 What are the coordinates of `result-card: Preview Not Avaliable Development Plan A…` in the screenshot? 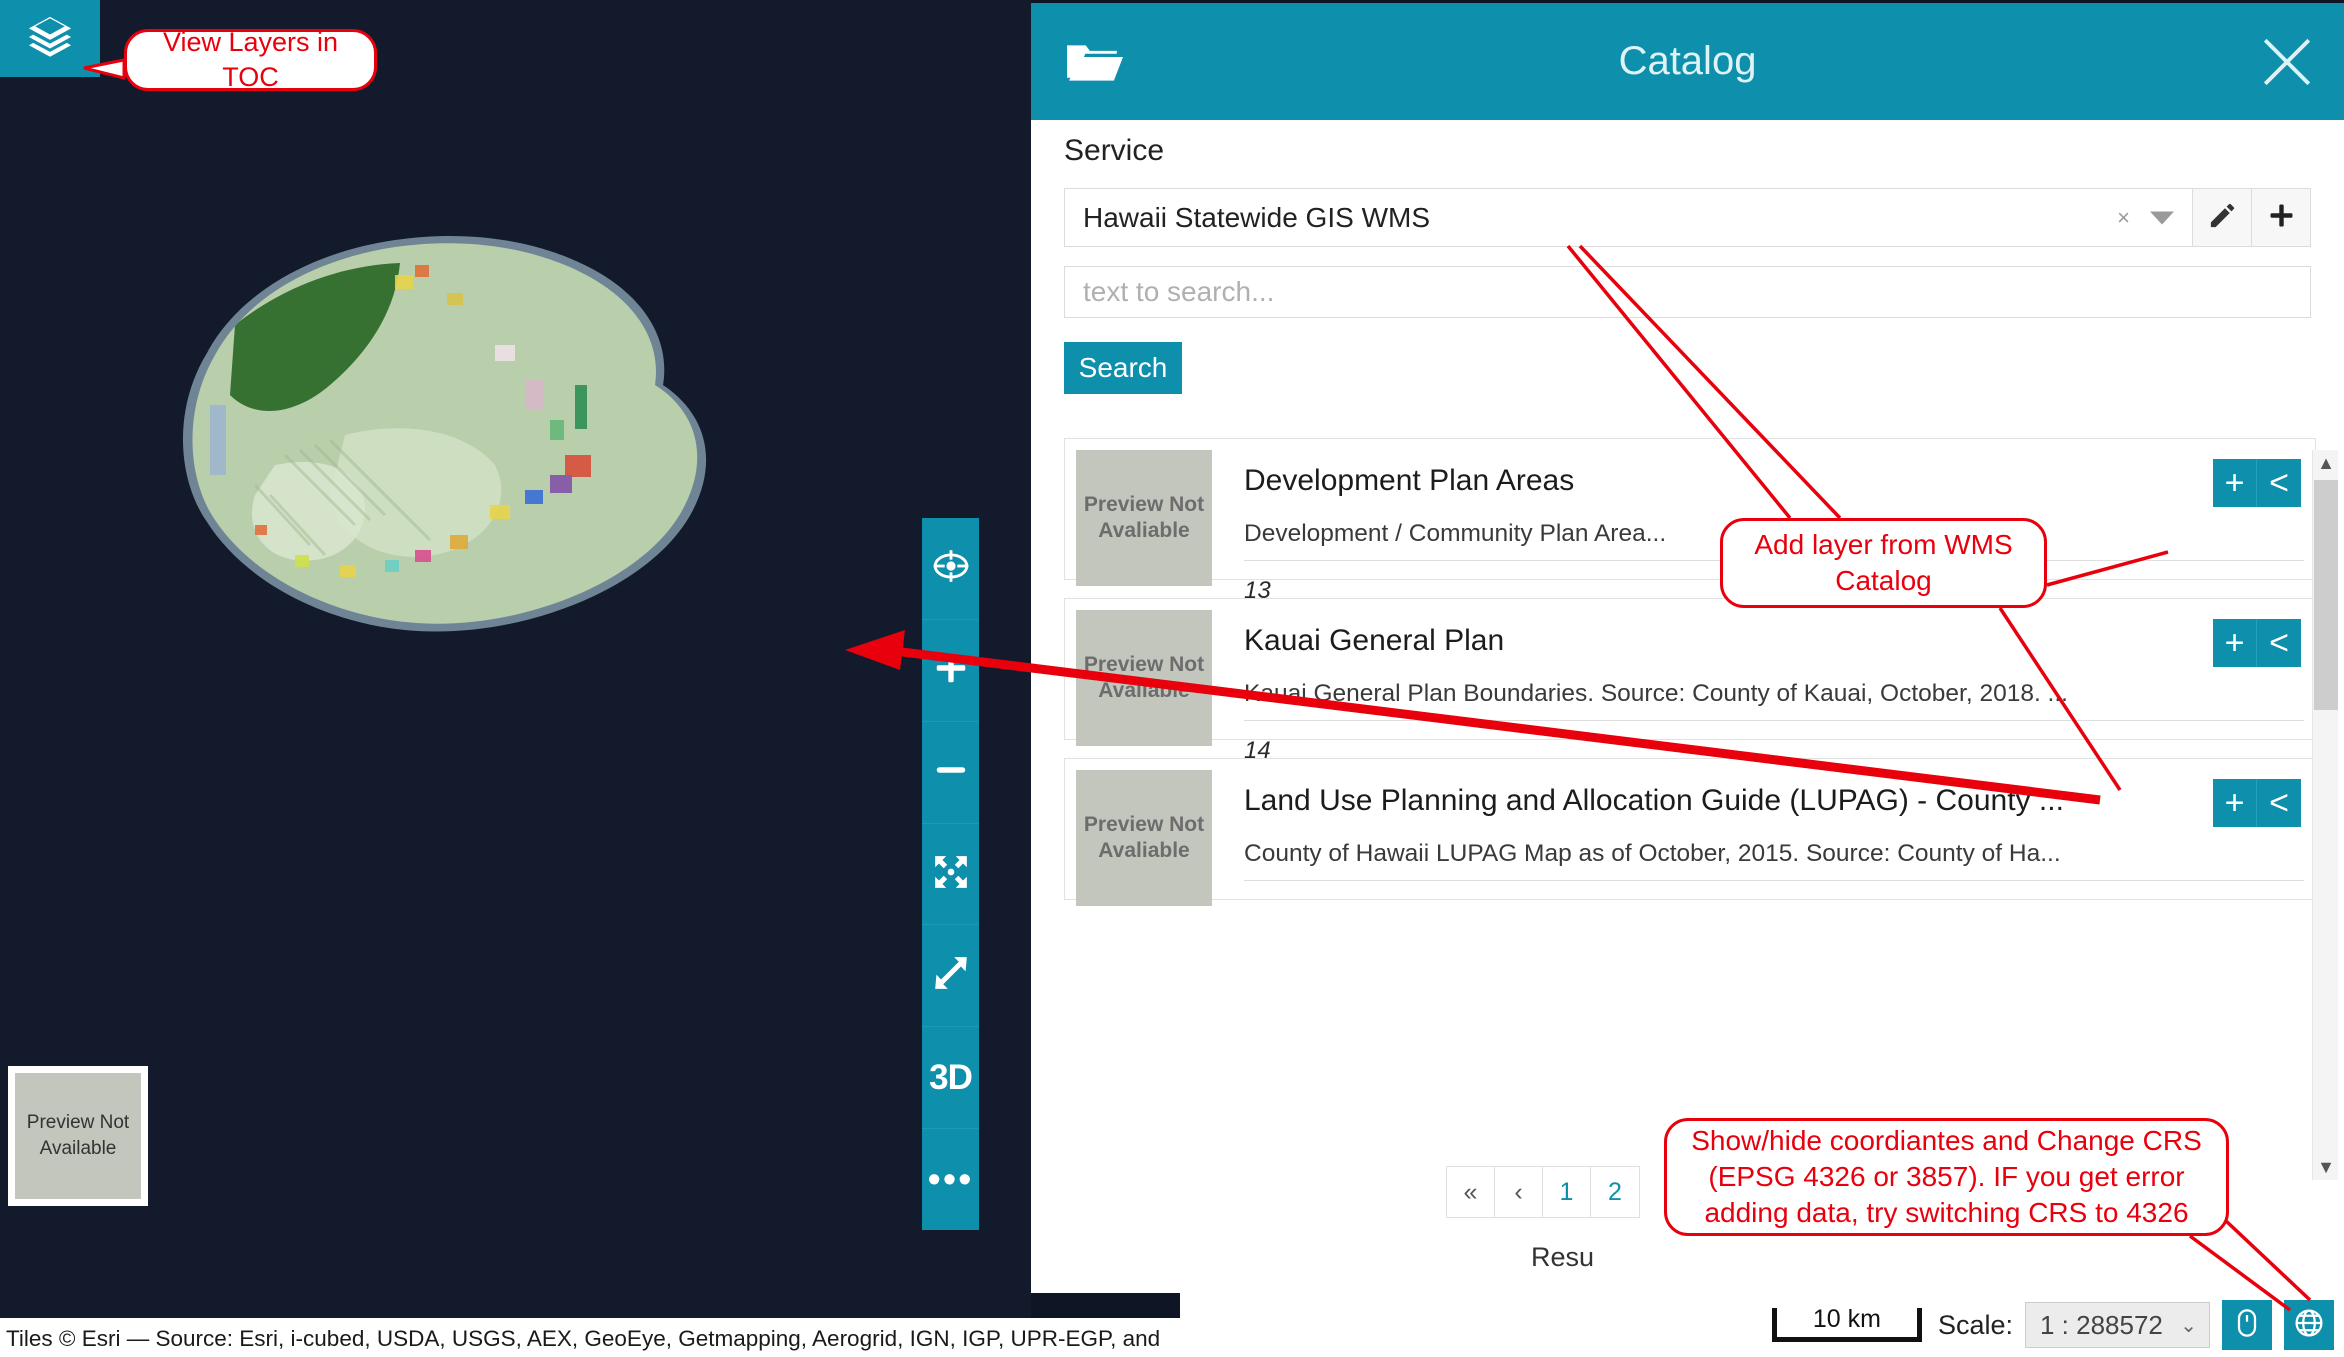 It's located at (1690, 521).